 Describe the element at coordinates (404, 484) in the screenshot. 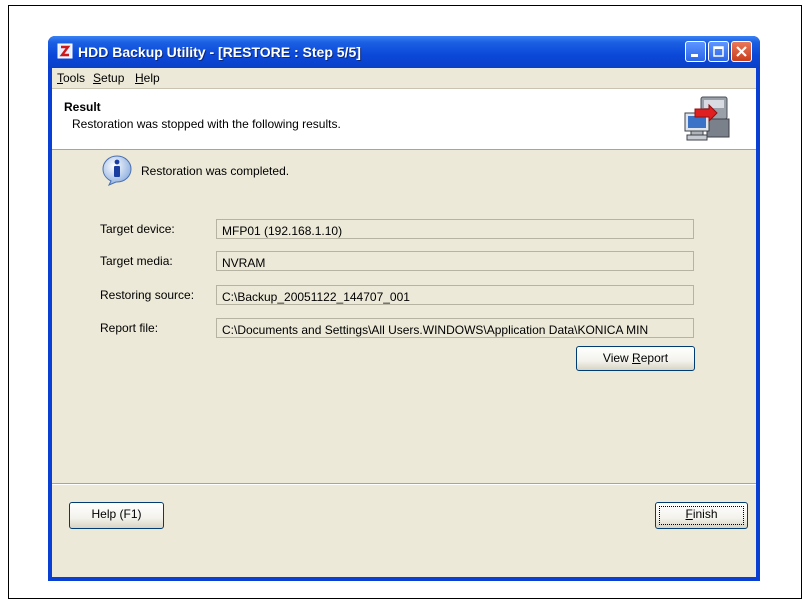

I see `footer-divider` at that location.